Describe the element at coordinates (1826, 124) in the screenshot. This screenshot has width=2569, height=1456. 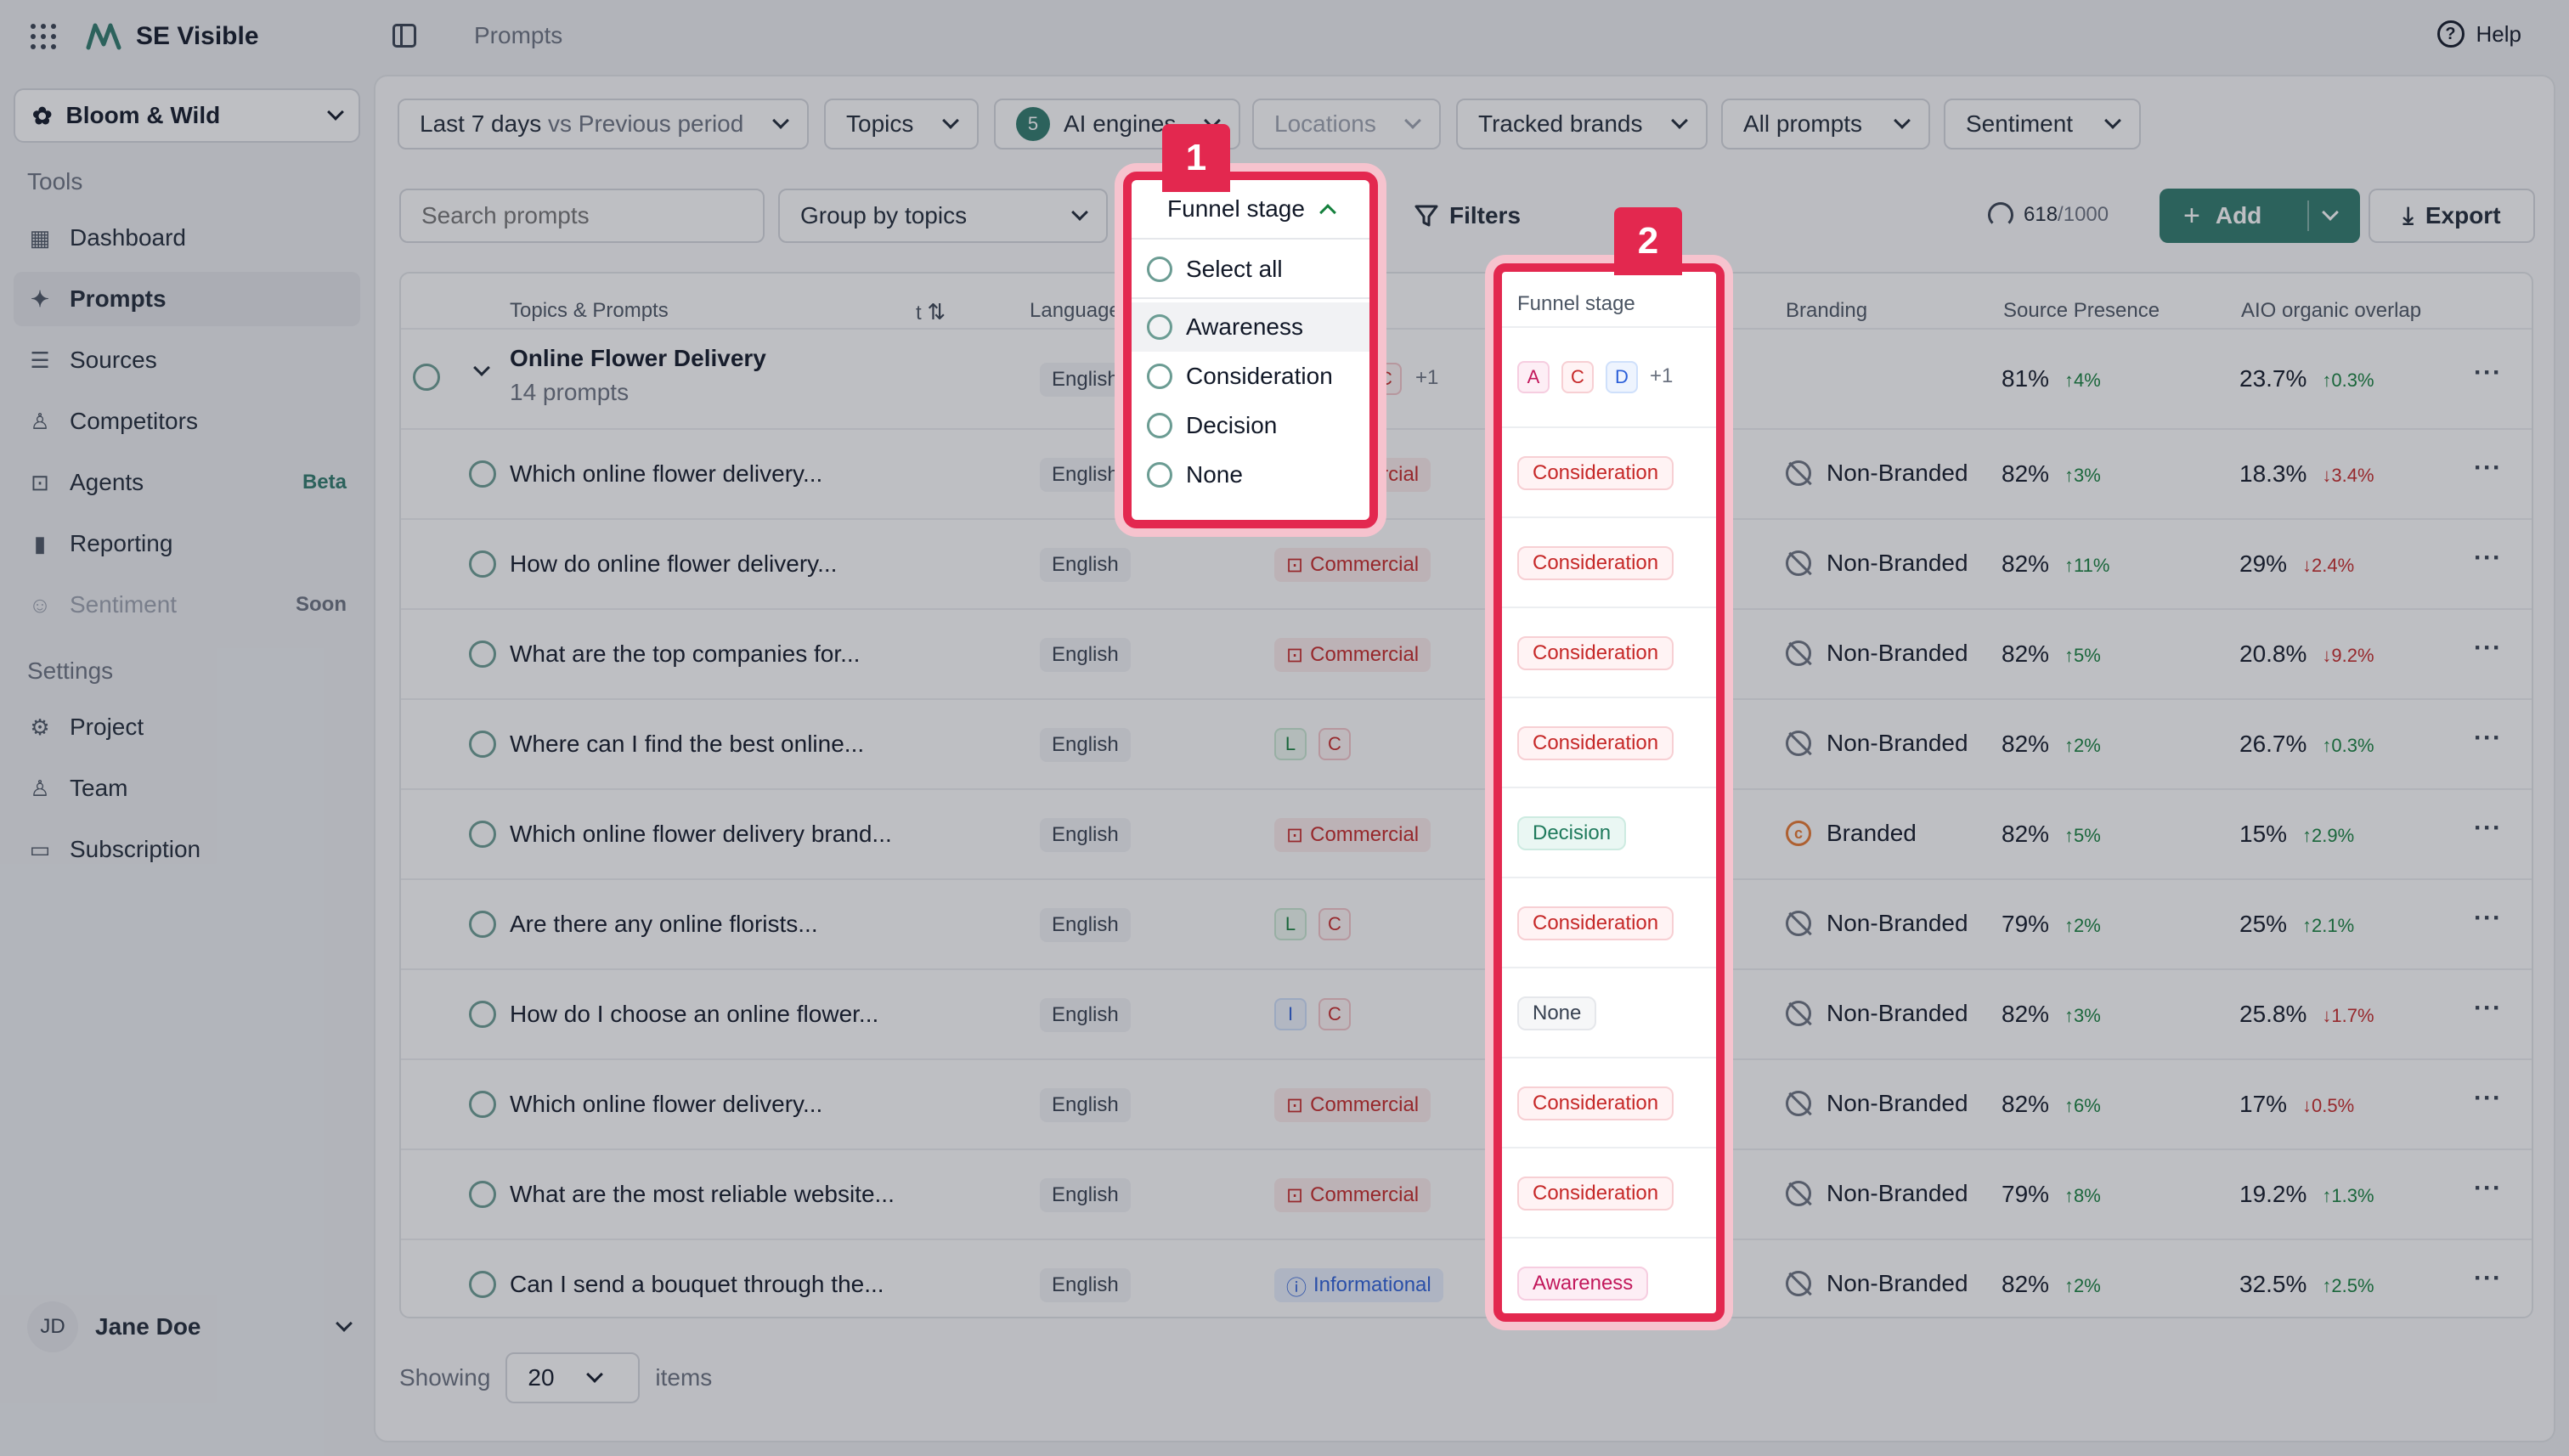
I see `all-prompts-filter: All prompts` at that location.